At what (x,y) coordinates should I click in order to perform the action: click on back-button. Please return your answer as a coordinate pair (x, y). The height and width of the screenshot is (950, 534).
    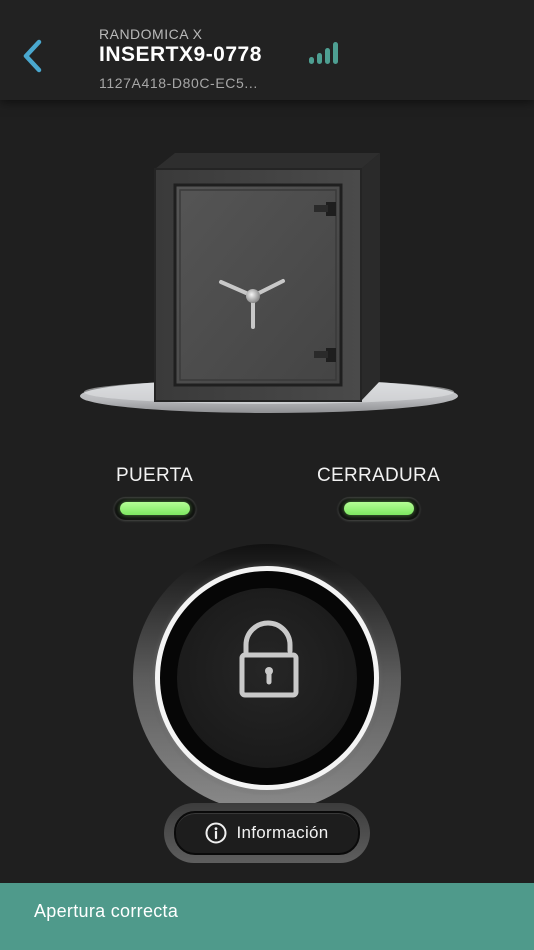
    Looking at the image, I should click on (34, 56).